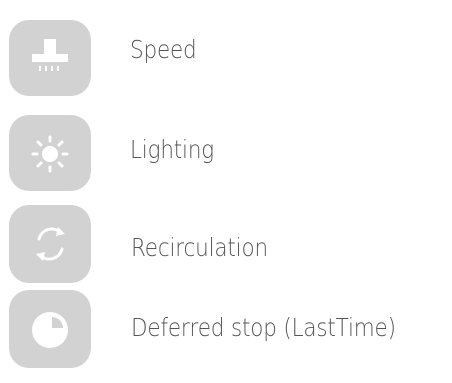  Describe the element at coordinates (50, 153) in the screenshot. I see `light-sun-icon` at that location.